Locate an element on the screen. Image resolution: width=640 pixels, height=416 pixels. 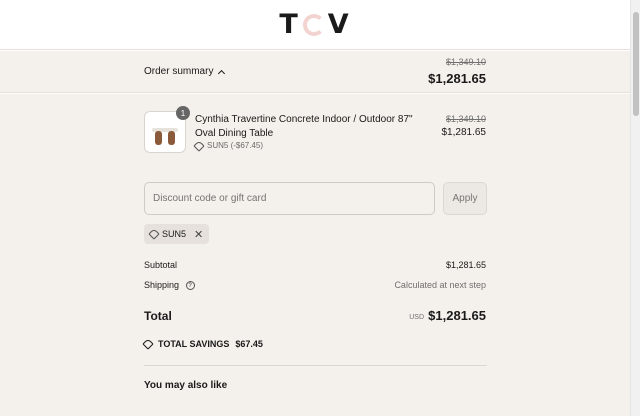
subtotal-value: $1,281.65 is located at coordinates (465, 265).